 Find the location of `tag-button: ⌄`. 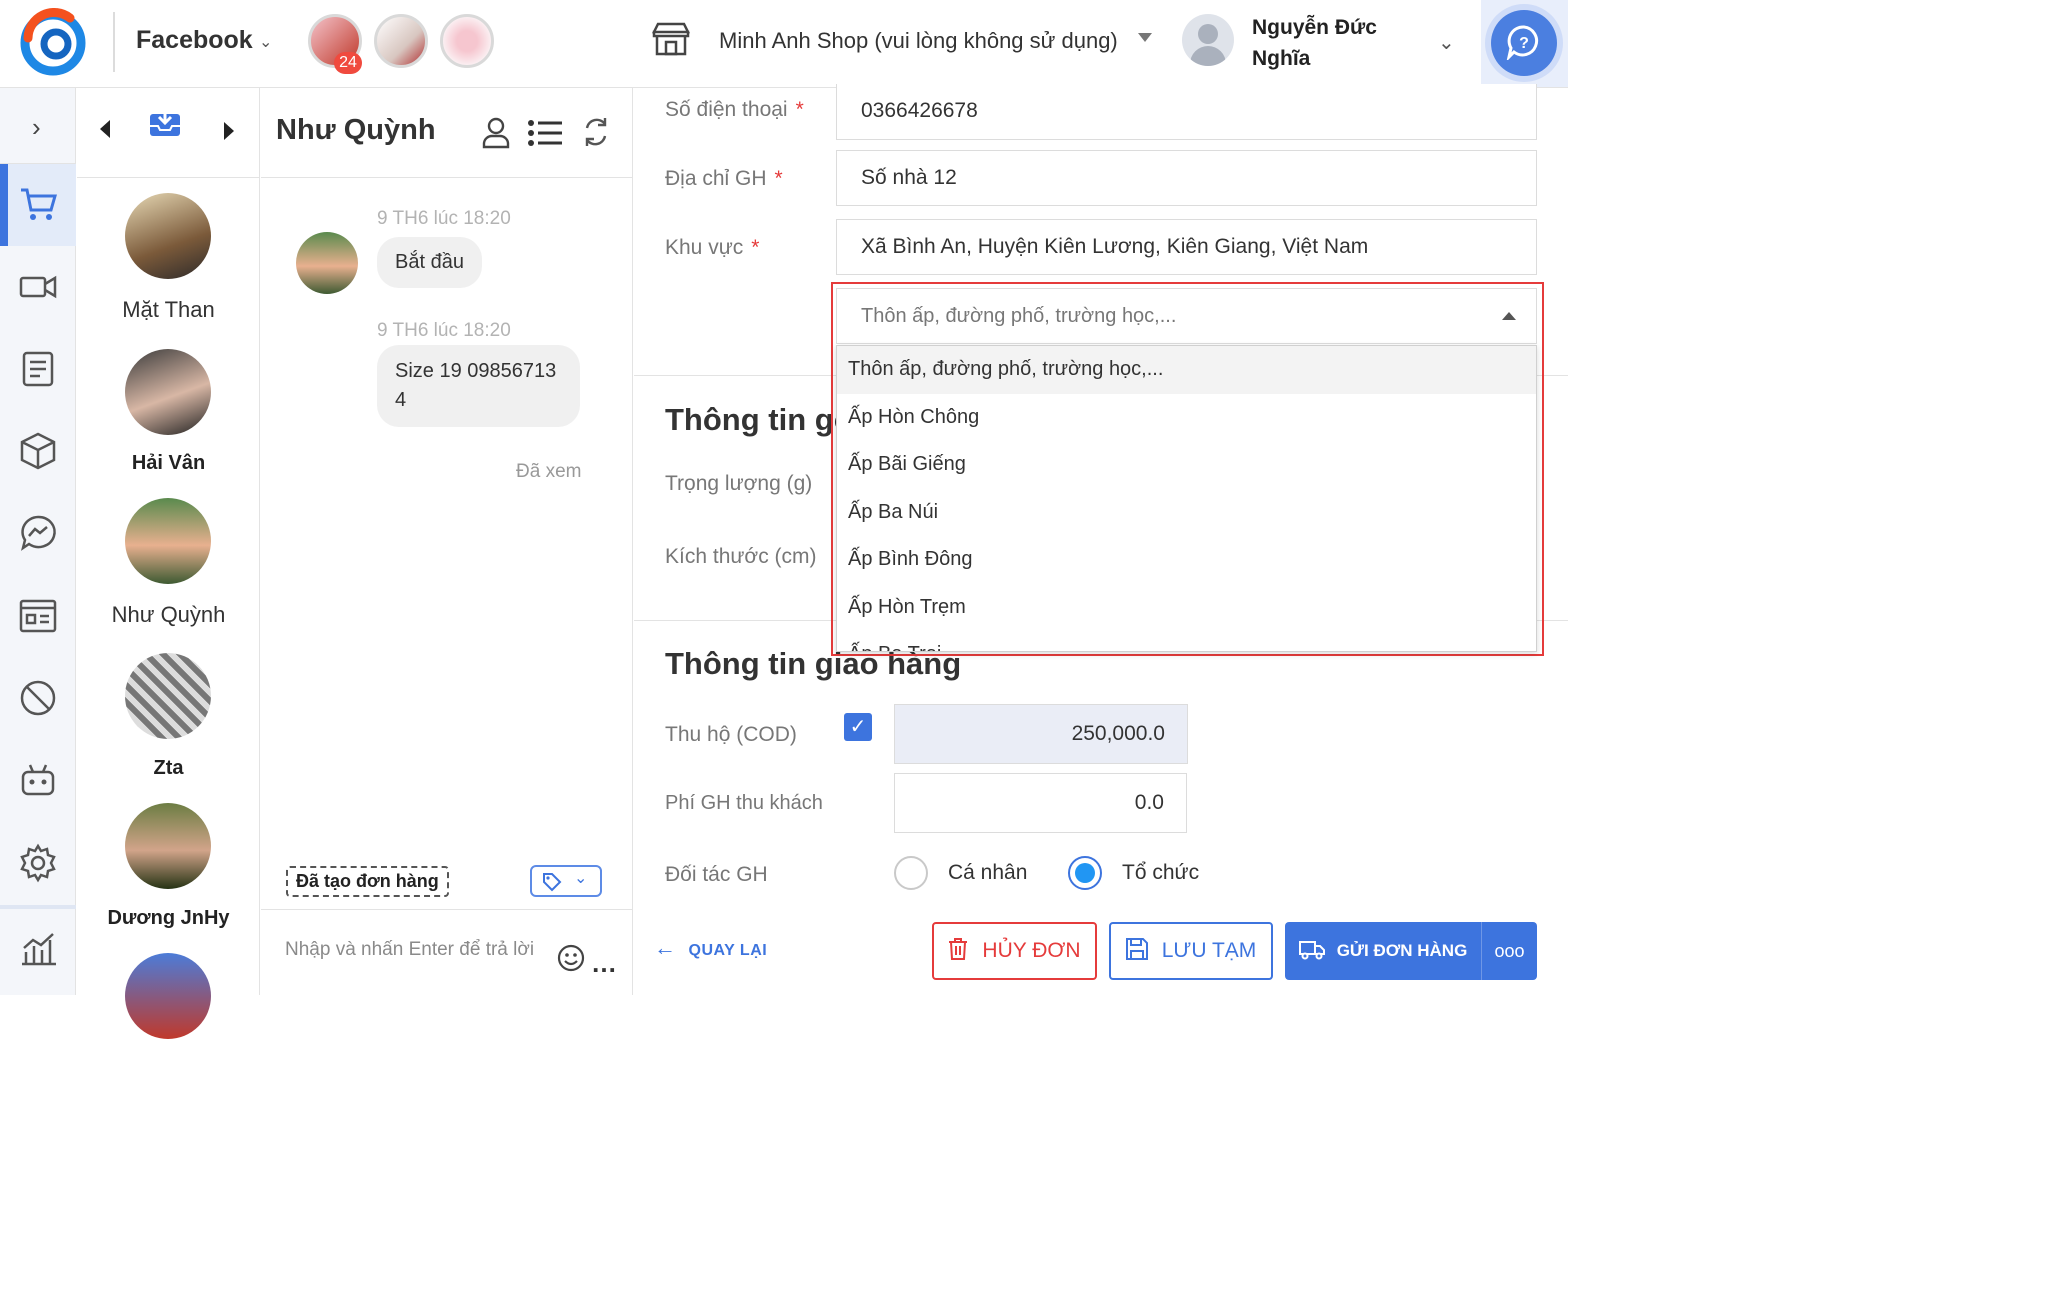

tag-button: ⌄ is located at coordinates (566, 881).